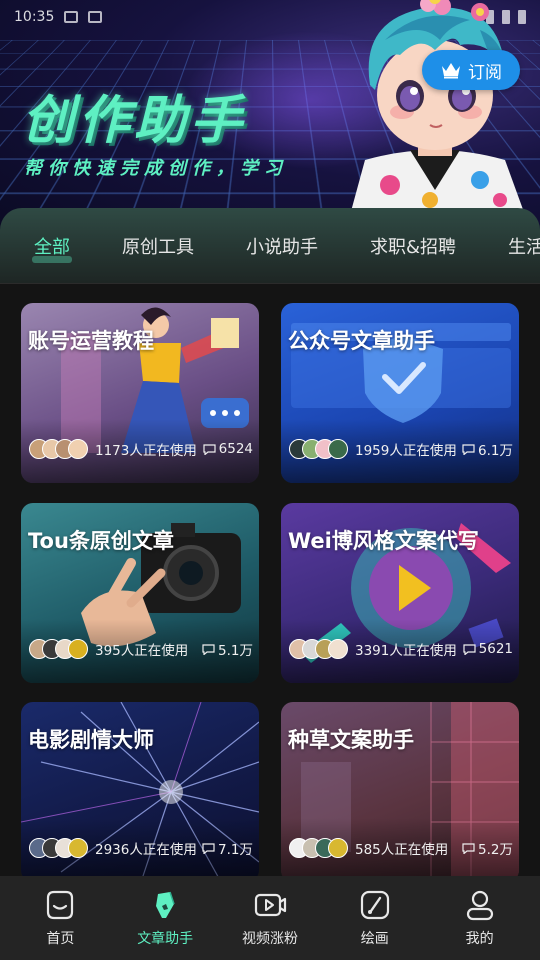 The width and height of the screenshot is (540, 960). I want to click on users-count: 1959人正在使用, so click(406, 451).